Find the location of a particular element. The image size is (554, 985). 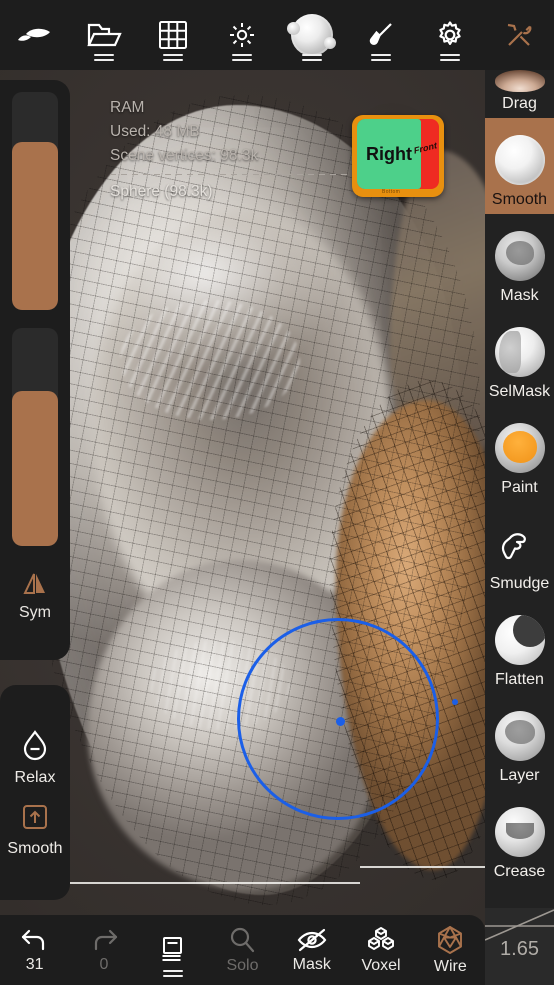

layers-icon is located at coordinates (172, 949).